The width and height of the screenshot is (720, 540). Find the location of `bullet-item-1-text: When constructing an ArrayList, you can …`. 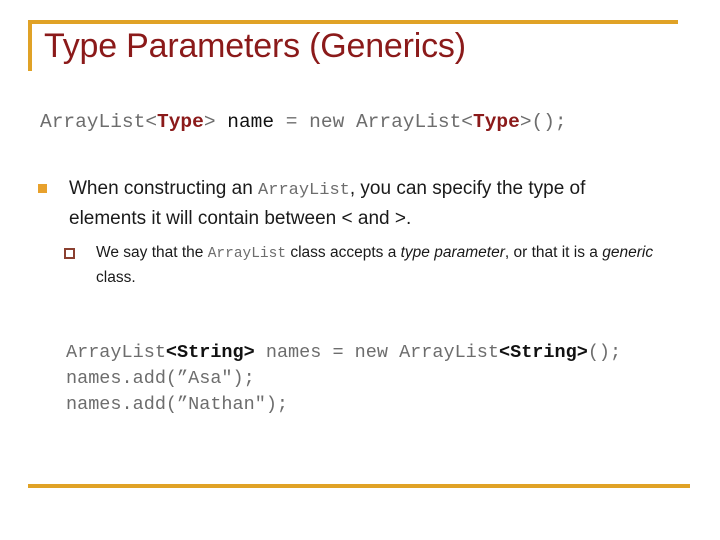

bullet-item-1-text: When constructing an ArrayList, you can … is located at coordinates (366, 204).